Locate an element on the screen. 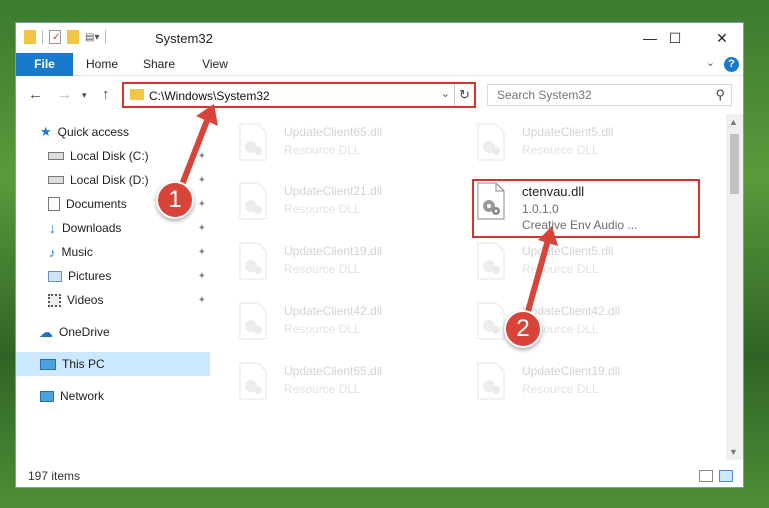 This screenshot has width=769, height=508. sidebar-item-label: Quick access is located at coordinates (93, 132).